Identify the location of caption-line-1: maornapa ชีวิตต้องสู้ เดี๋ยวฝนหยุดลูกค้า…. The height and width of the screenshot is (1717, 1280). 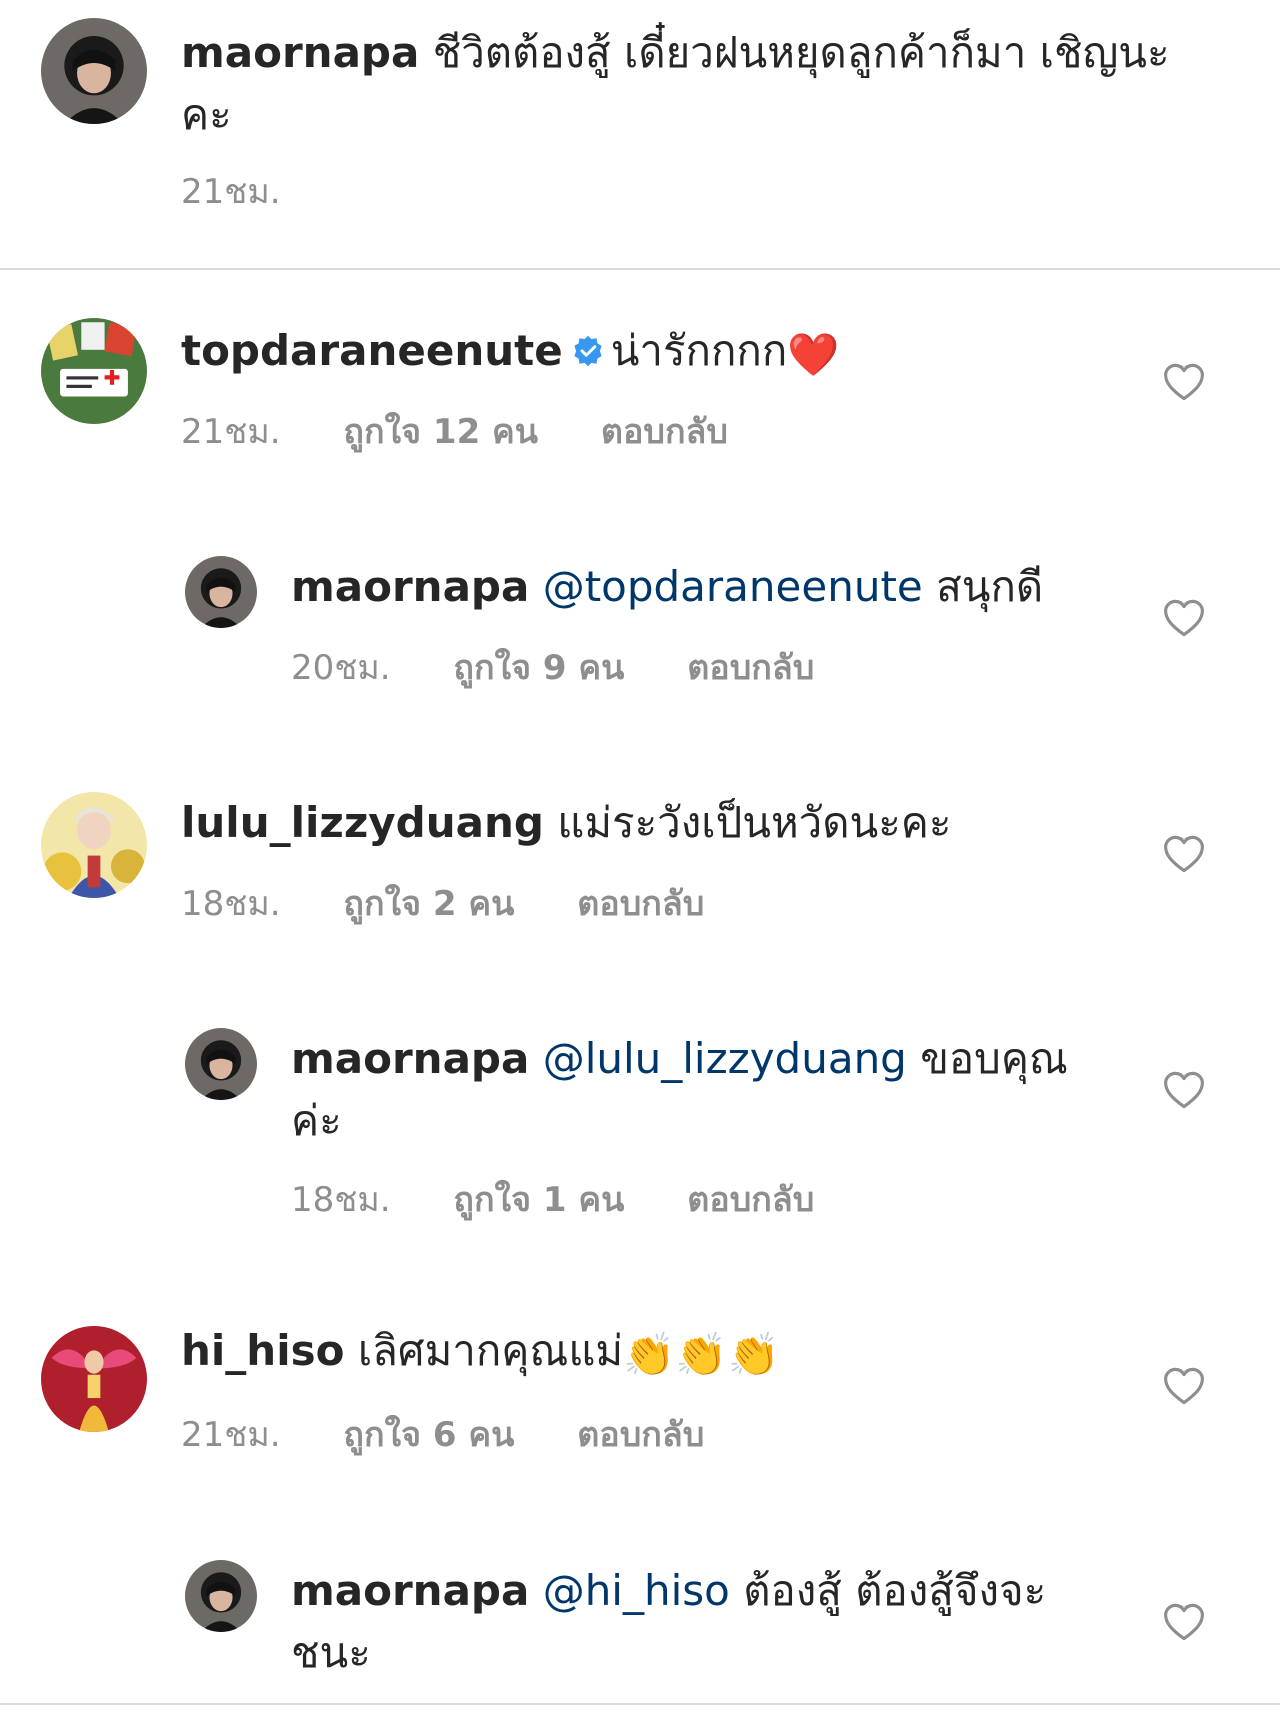
(711, 53).